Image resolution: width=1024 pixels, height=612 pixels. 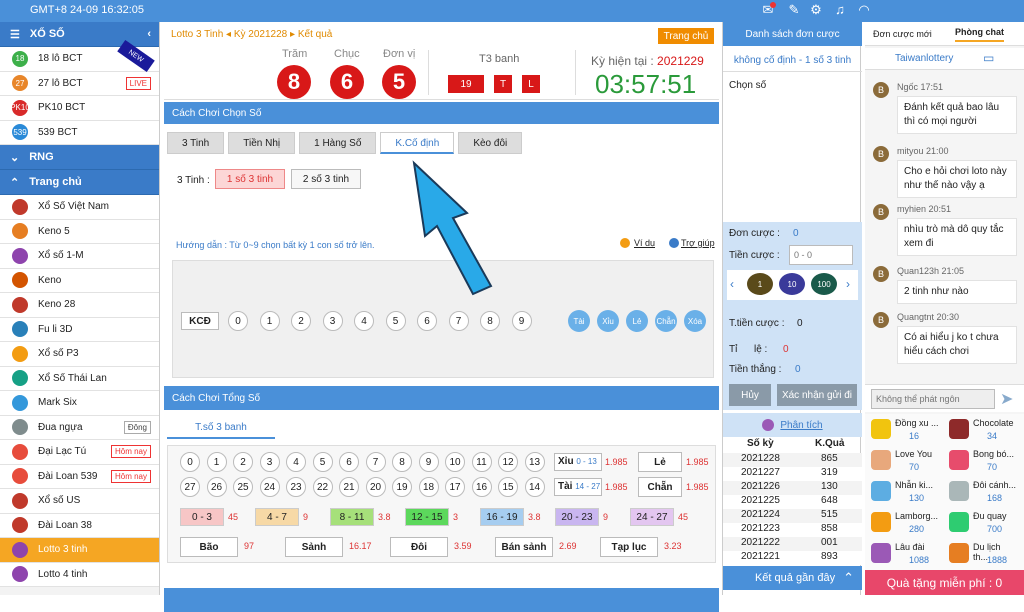 What do you see at coordinates (315, 34) in the screenshot?
I see `result-link: Kết quả` at bounding box center [315, 34].